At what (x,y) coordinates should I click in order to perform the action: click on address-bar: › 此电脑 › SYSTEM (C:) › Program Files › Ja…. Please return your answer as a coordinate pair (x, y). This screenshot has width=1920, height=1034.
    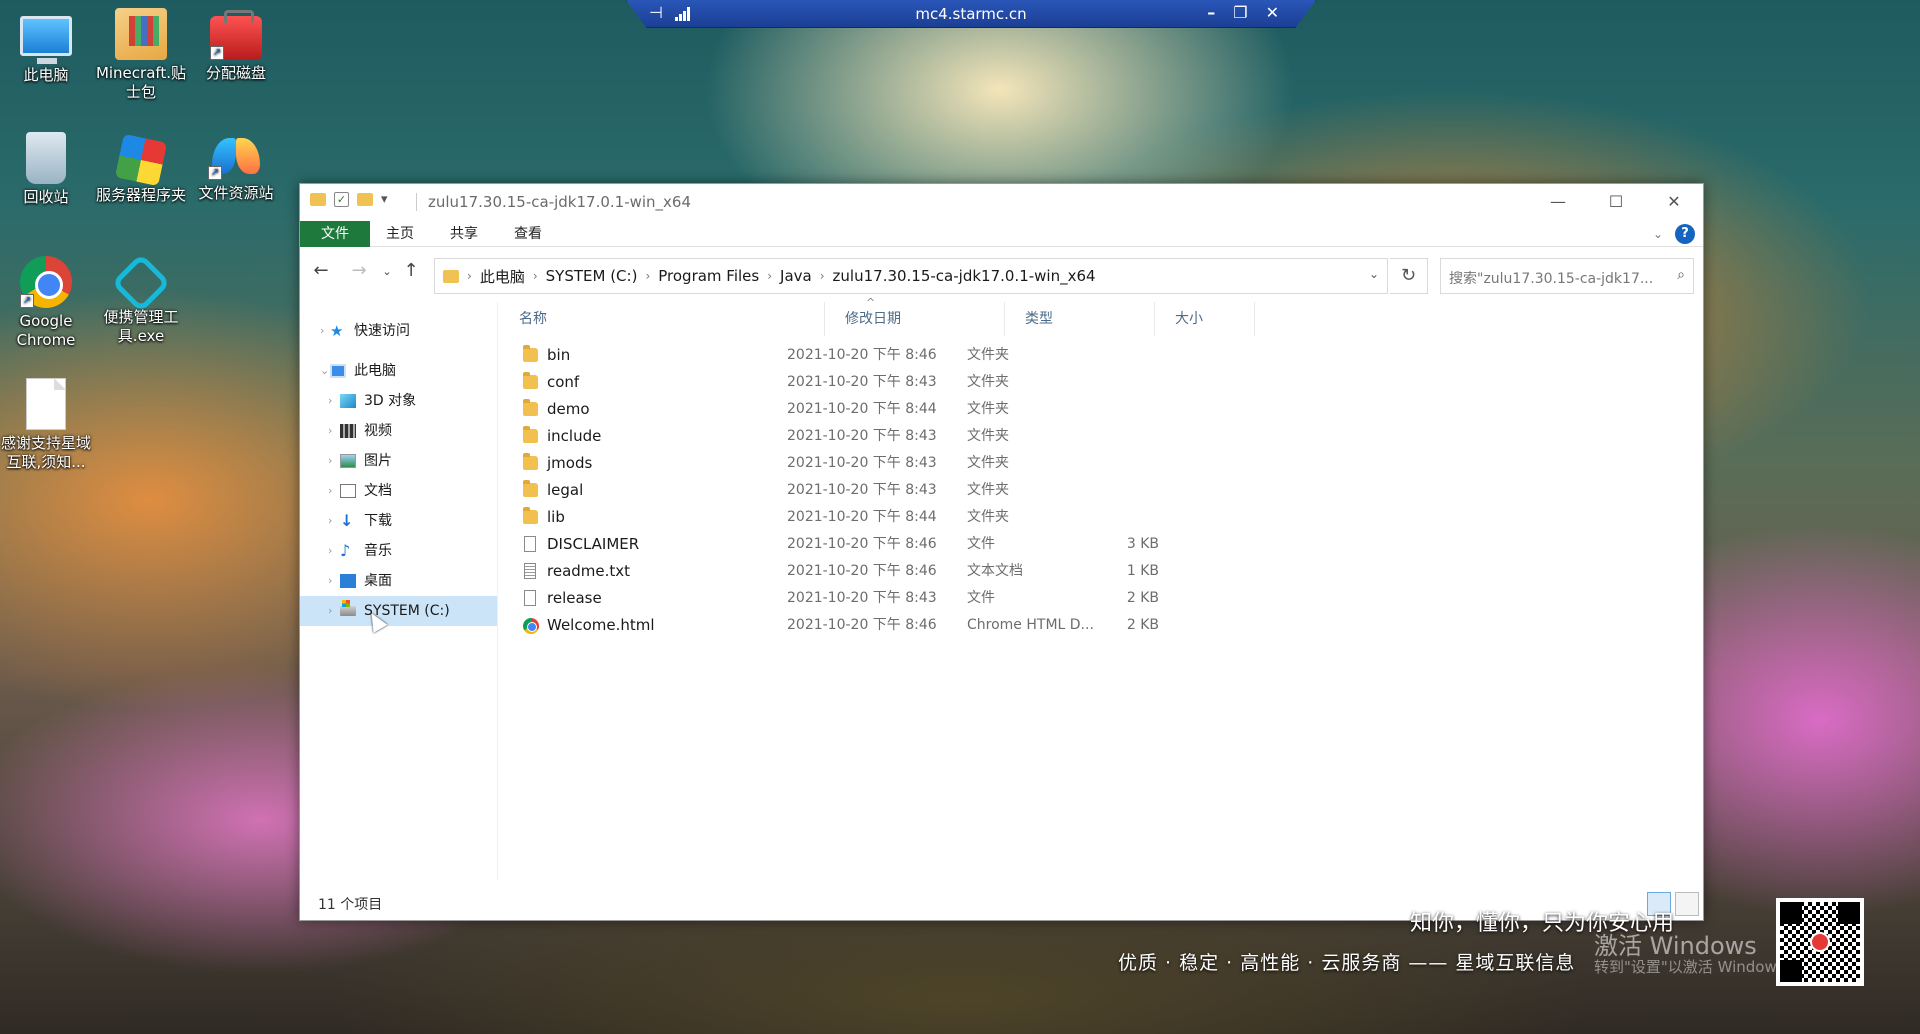
    Looking at the image, I should click on (911, 276).